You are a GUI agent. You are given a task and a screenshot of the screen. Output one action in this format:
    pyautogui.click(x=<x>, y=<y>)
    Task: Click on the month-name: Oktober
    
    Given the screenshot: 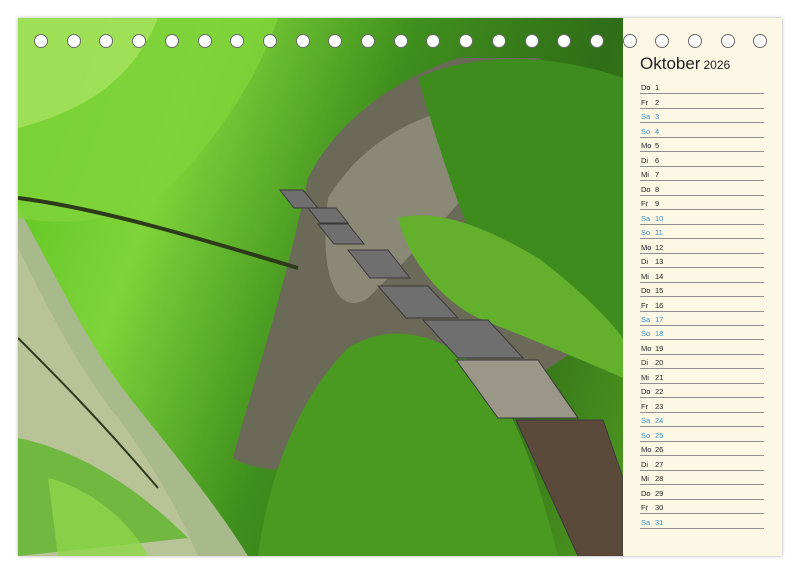 What is the action you would take?
    pyautogui.click(x=670, y=63)
    